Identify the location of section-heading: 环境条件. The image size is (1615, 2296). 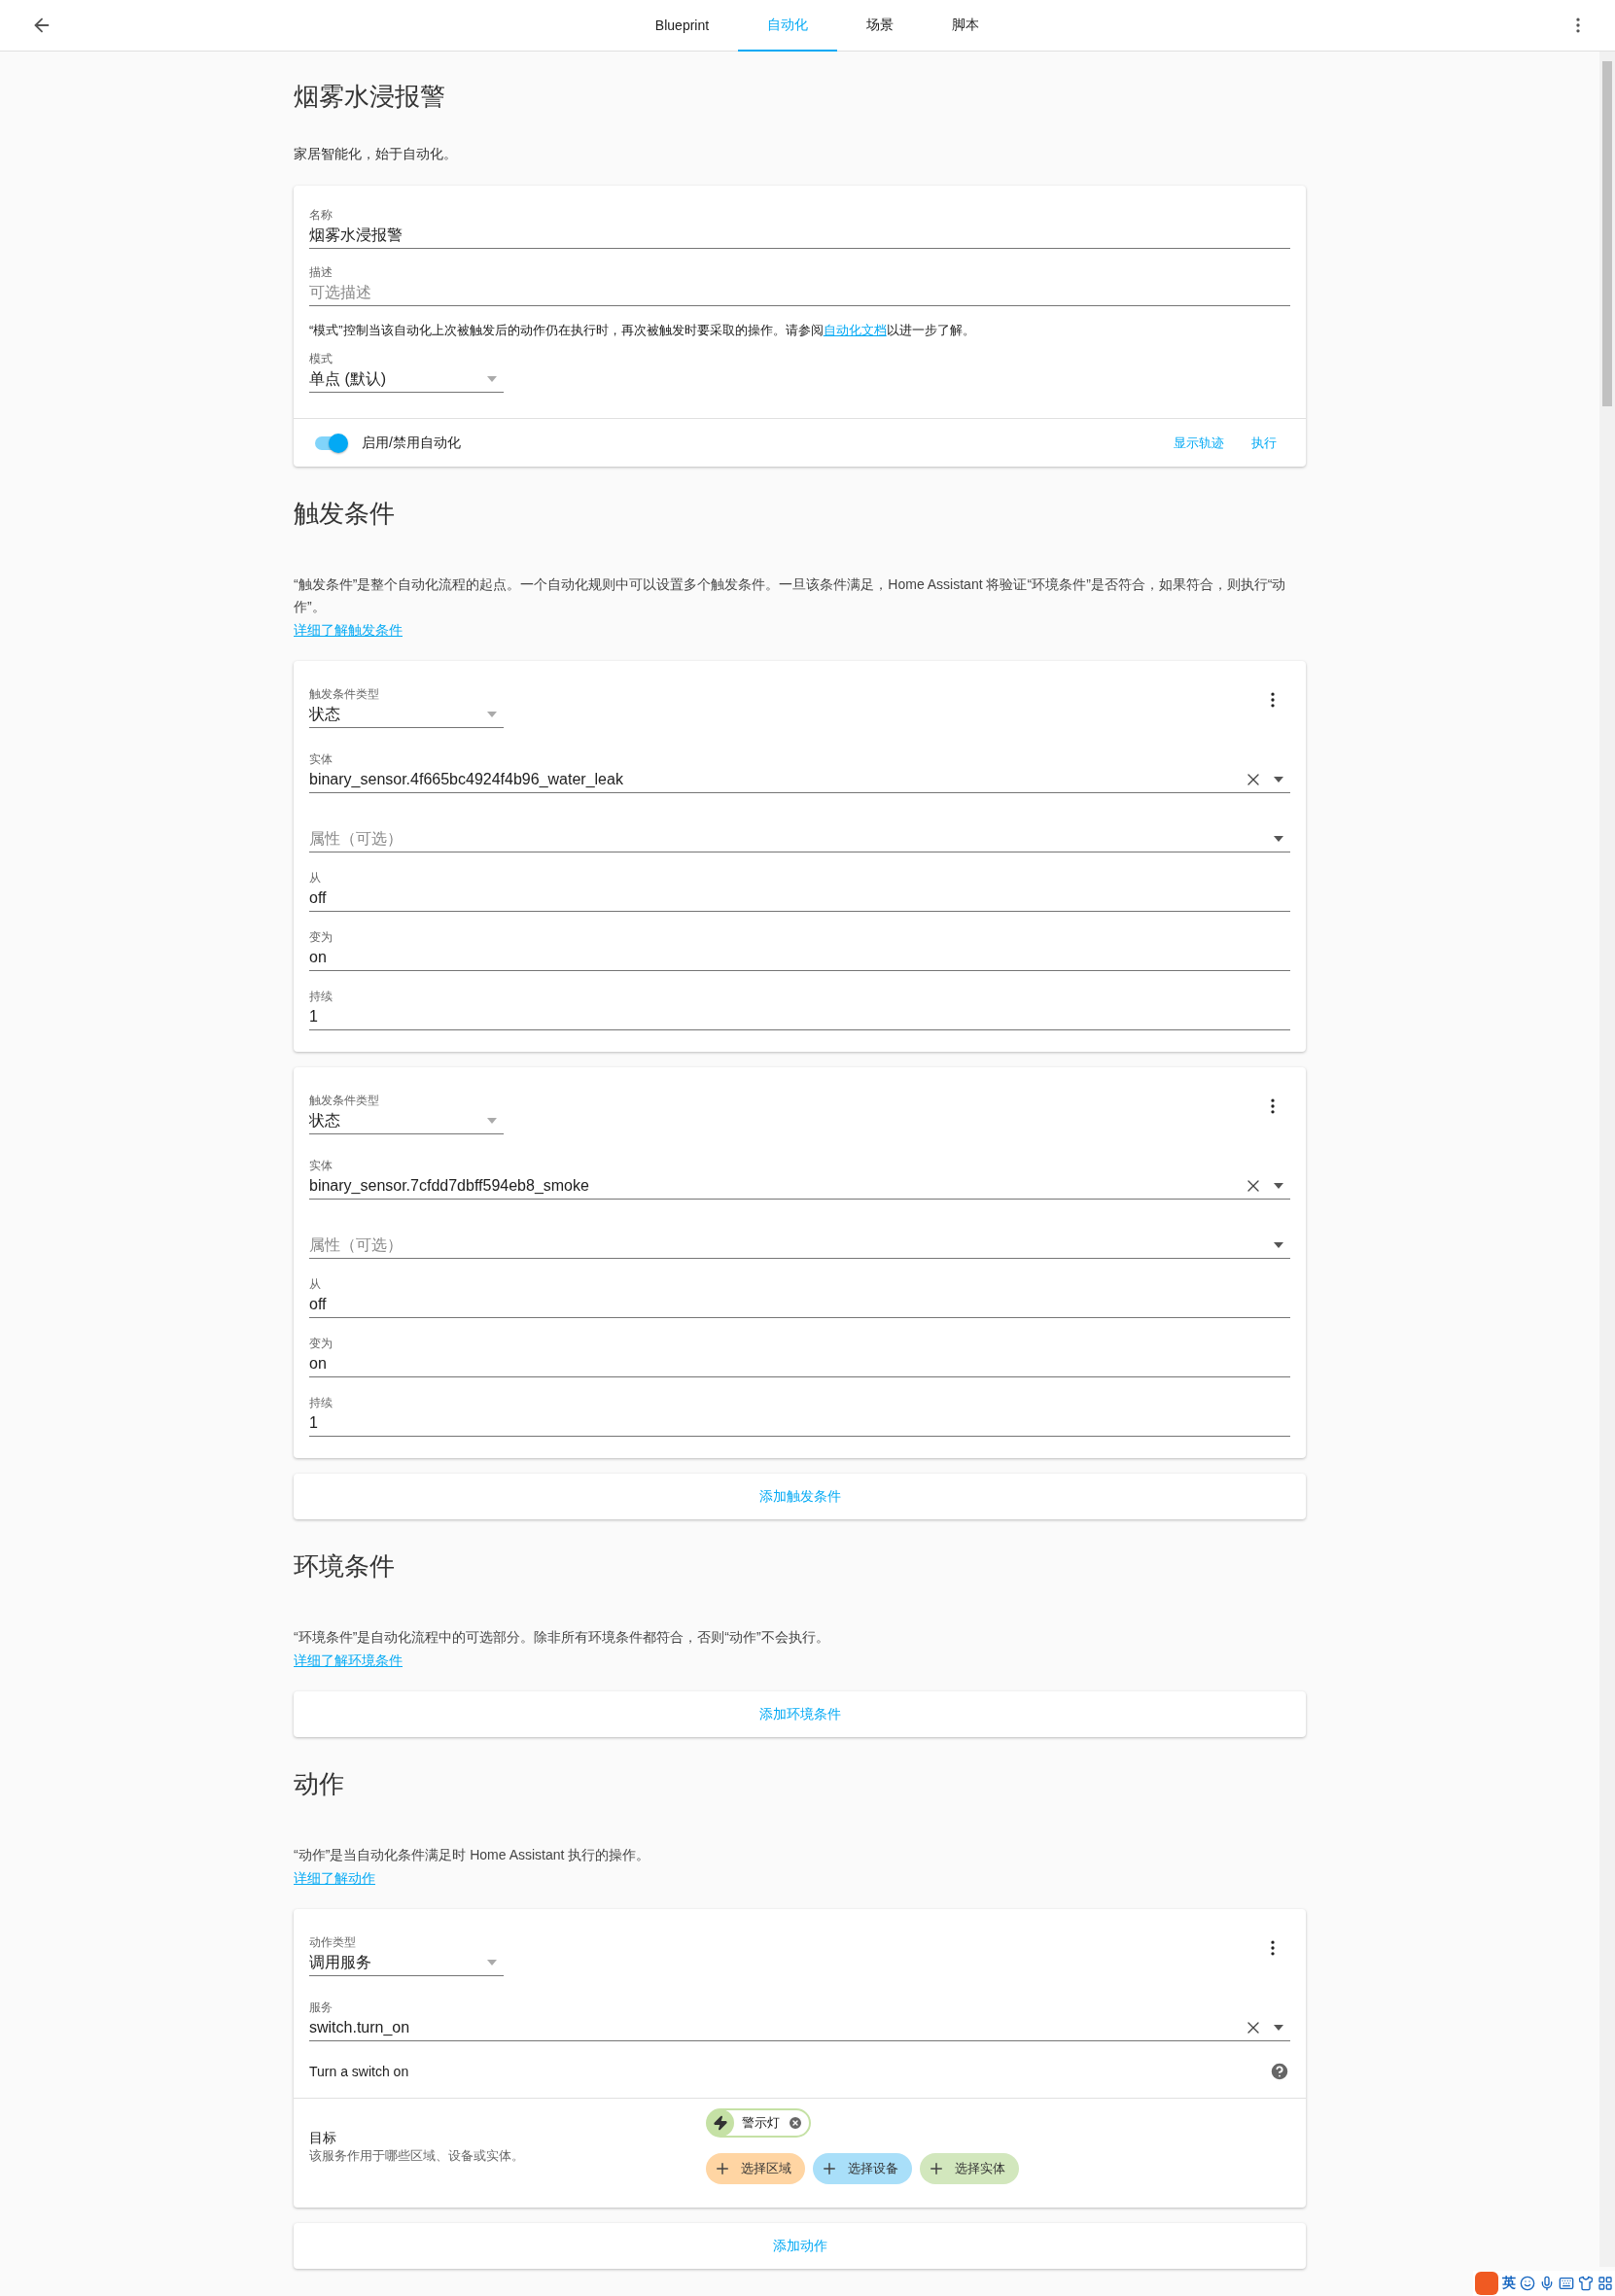
(345, 1566).